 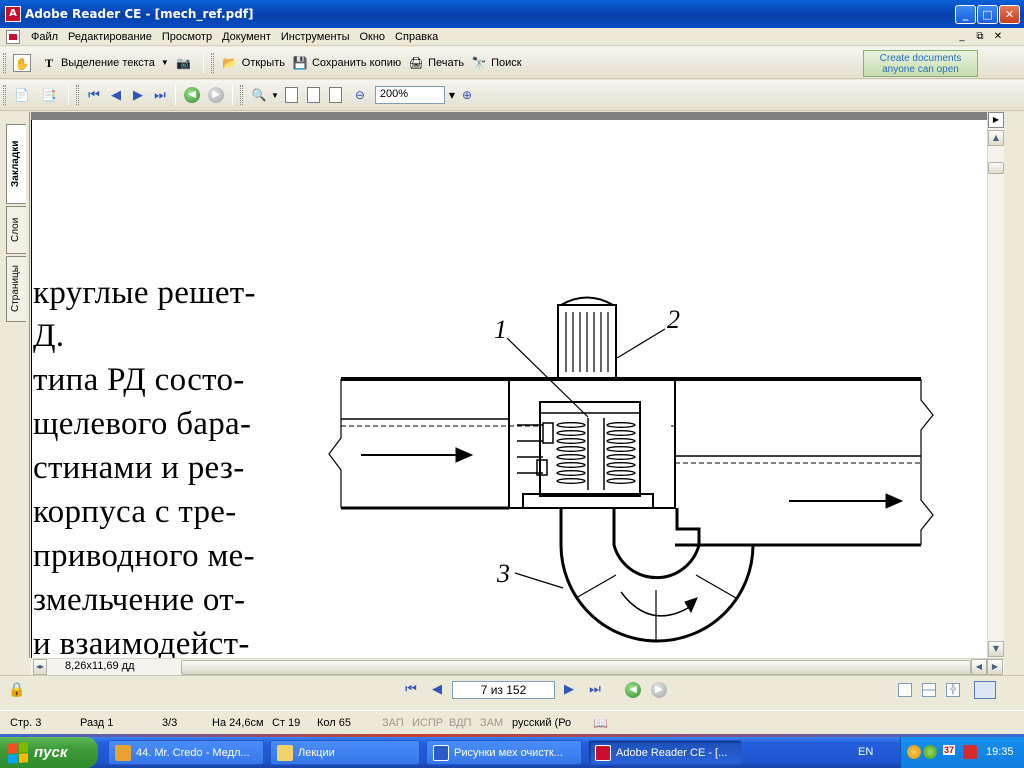 What do you see at coordinates (253, 63) in the screenshot?
I see `open-button: 📂 Открыть` at bounding box center [253, 63].